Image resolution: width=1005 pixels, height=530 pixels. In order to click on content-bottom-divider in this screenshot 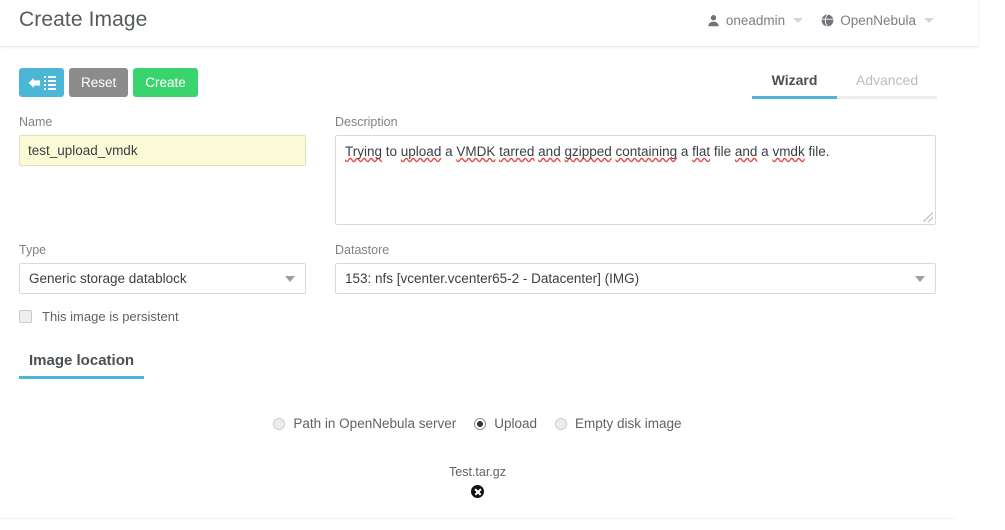, I will do `click(477, 518)`.